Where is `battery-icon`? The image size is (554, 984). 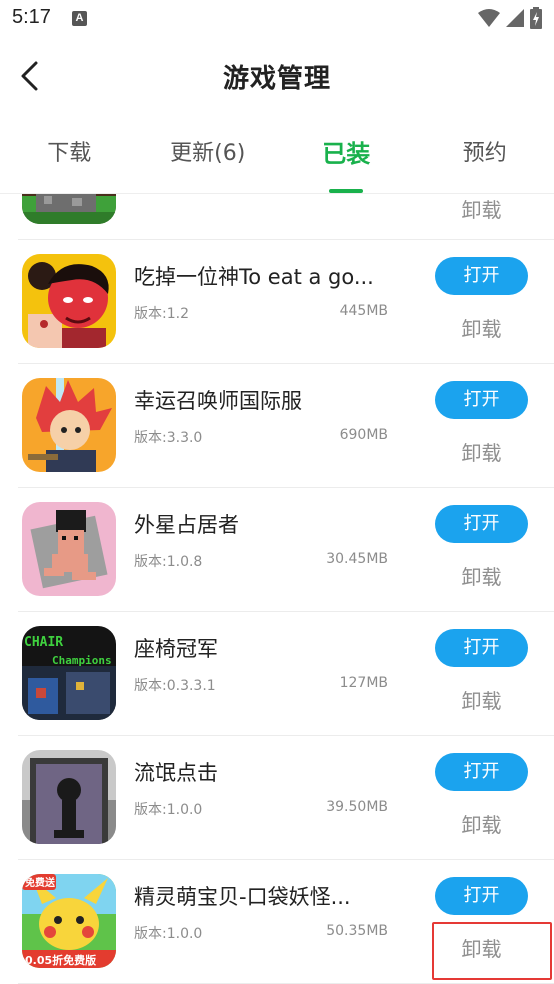
battery-icon is located at coordinates (536, 18).